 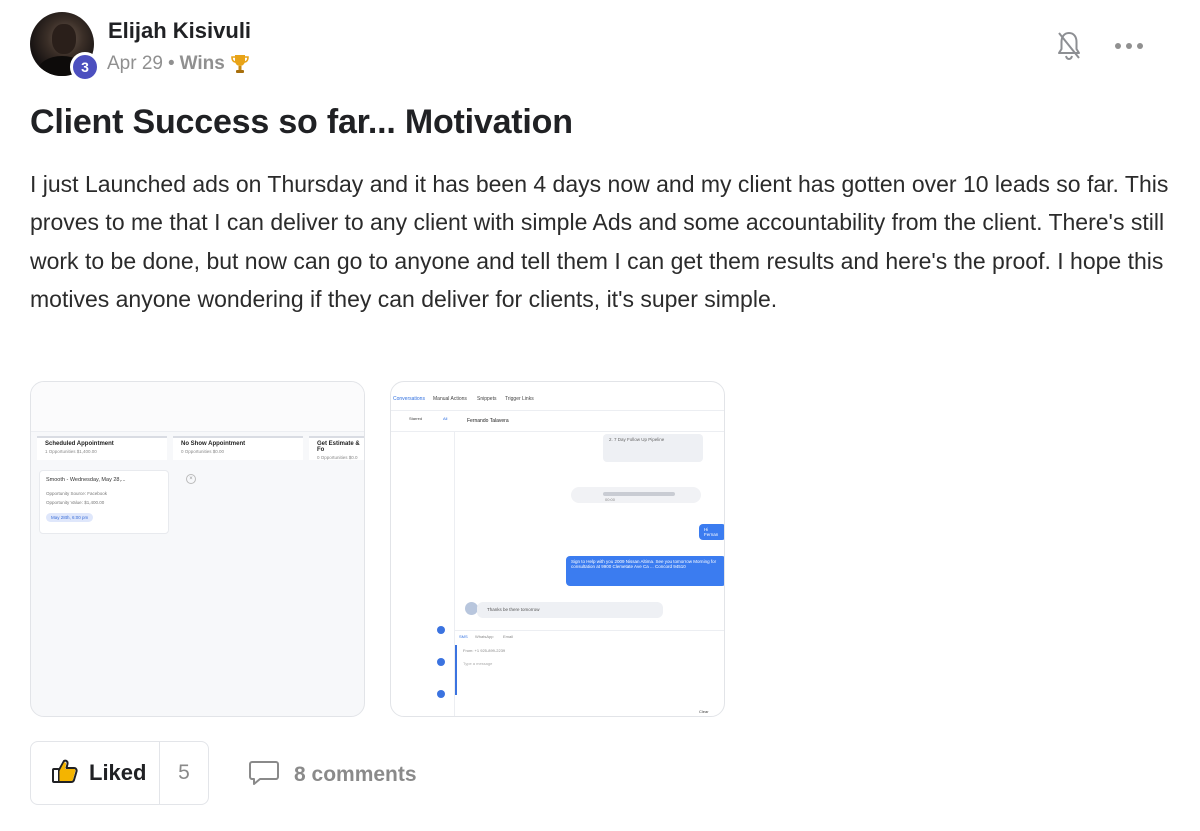 What do you see at coordinates (337, 457) in the screenshot?
I see `column-sub: 0 Opportunities $0.0` at bounding box center [337, 457].